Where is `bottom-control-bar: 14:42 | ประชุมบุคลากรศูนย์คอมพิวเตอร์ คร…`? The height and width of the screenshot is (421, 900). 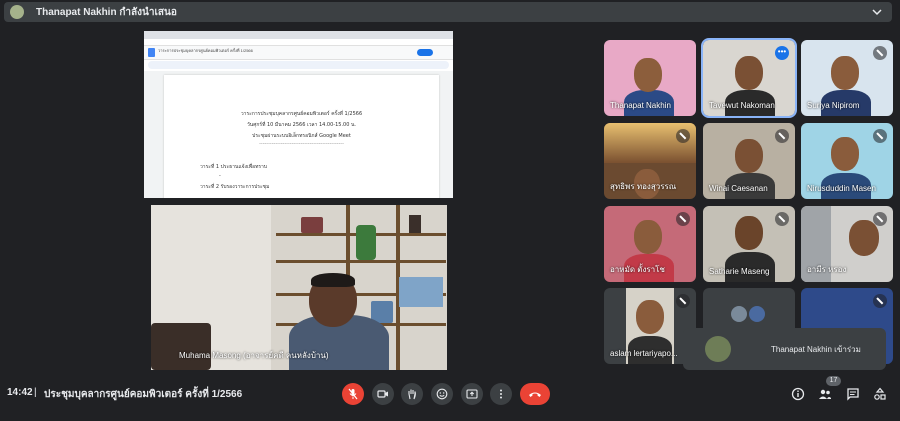 bottom-control-bar: 14:42 | ประชุมบุคลากรศูนย์คอมพิวเตอร์ คร… is located at coordinates (450, 396).